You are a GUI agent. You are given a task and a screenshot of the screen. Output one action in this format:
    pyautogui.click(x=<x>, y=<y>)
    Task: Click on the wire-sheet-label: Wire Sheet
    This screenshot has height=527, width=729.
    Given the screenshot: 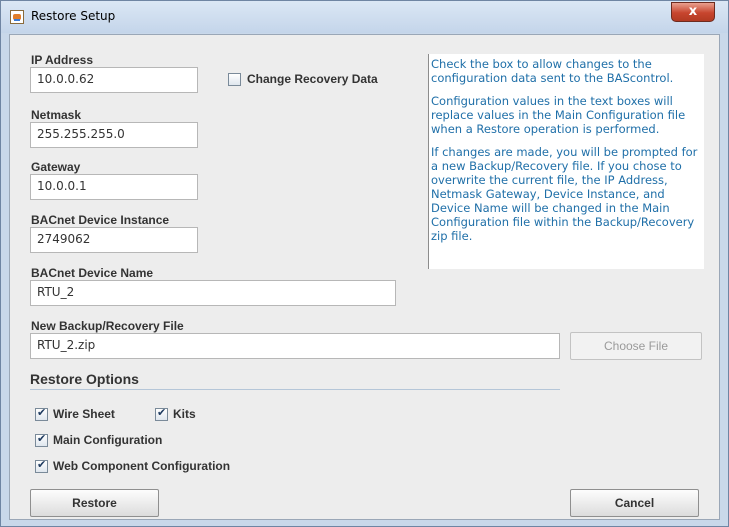 What is the action you would take?
    pyautogui.click(x=84, y=414)
    